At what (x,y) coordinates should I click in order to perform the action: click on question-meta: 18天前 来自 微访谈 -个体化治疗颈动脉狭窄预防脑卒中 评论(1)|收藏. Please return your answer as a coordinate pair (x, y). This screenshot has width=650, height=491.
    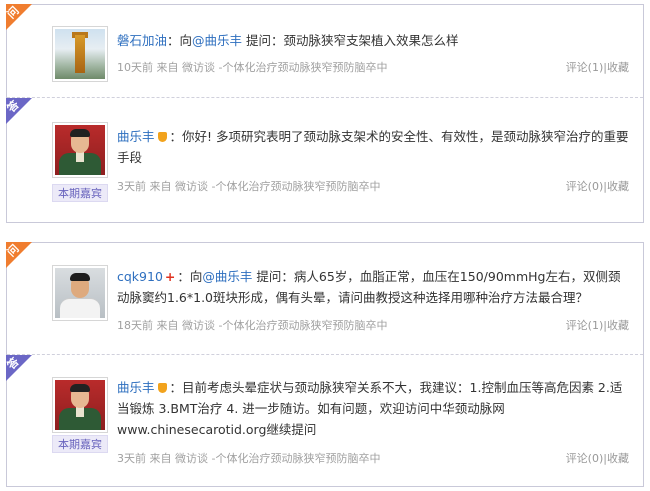
    Looking at the image, I should click on (373, 326).